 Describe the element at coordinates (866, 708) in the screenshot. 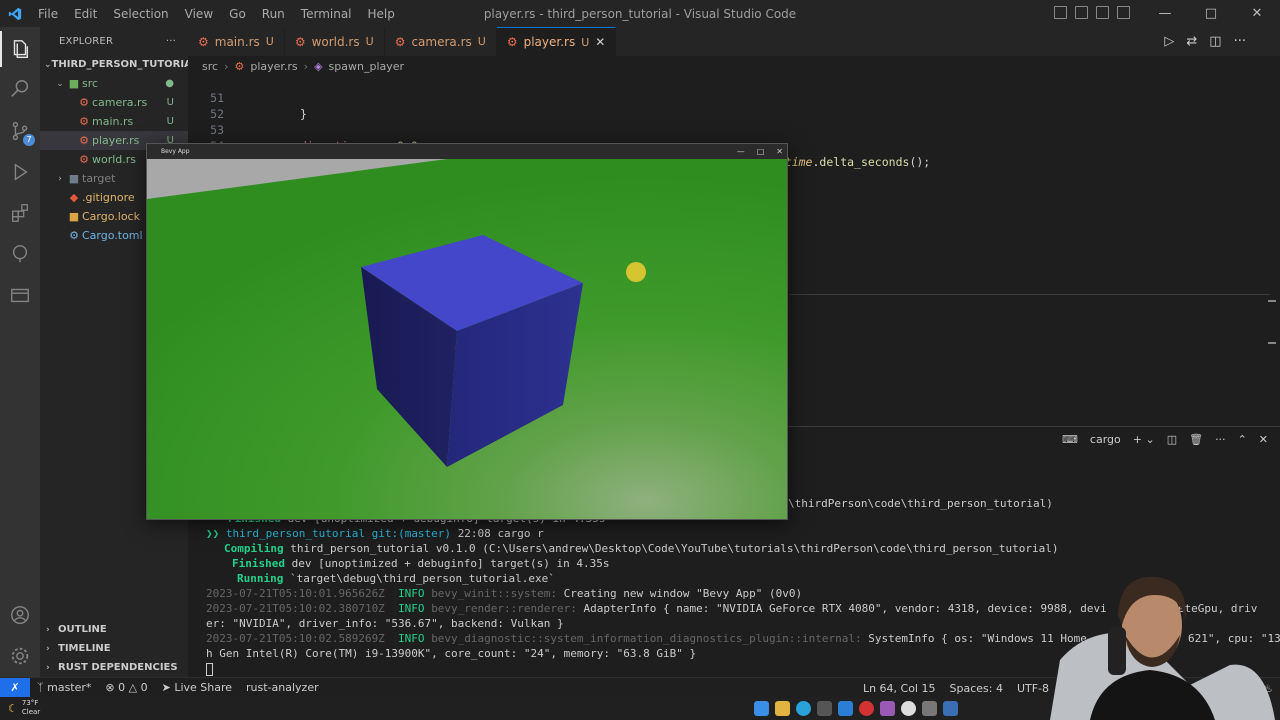

I see `recorder-icon` at that location.